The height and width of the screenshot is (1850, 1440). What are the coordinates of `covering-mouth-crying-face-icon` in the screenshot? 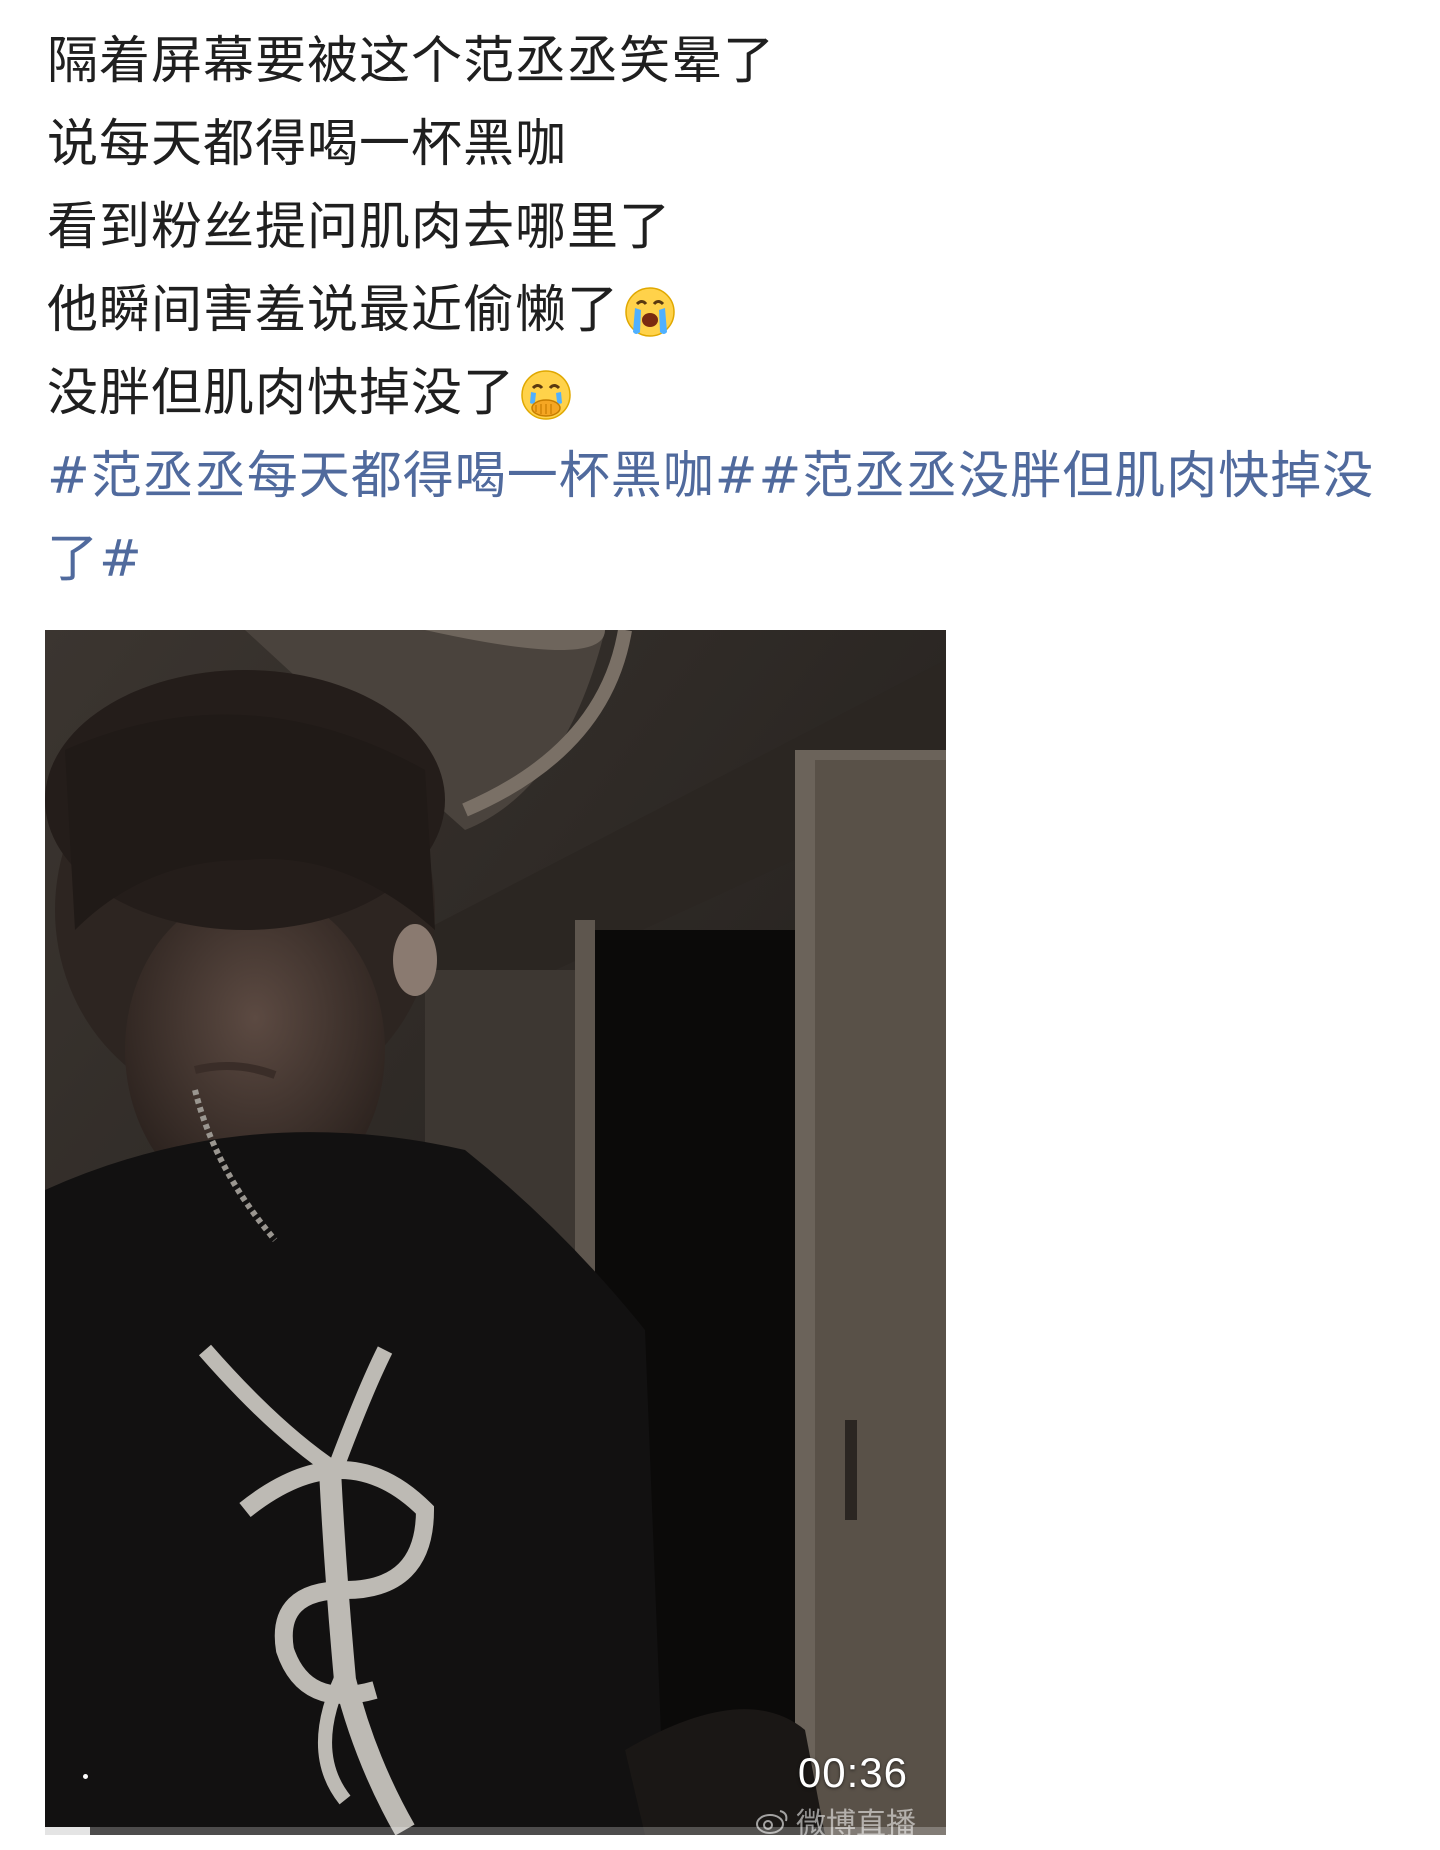 It's located at (546, 394).